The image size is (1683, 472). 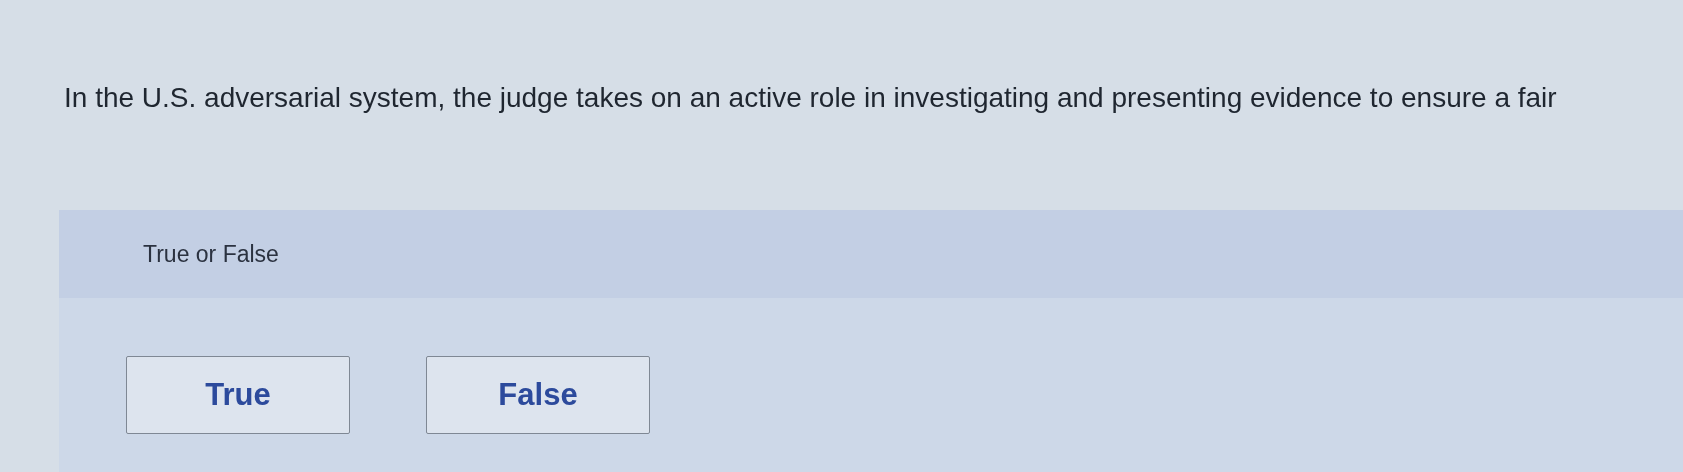 What do you see at coordinates (538, 395) in the screenshot?
I see `answer-option: False` at bounding box center [538, 395].